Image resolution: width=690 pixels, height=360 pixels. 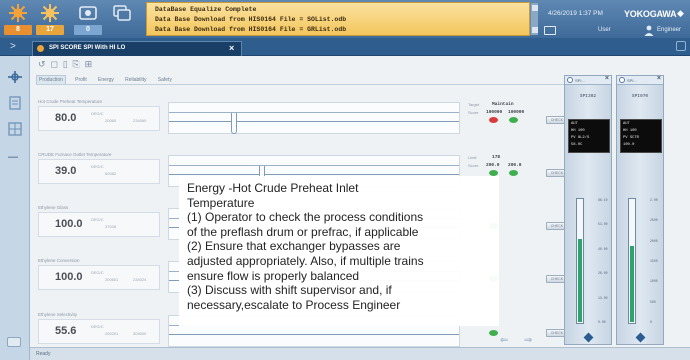 I want to click on note-line: necessary,escalate to Process Engineer, so click(x=294, y=304).